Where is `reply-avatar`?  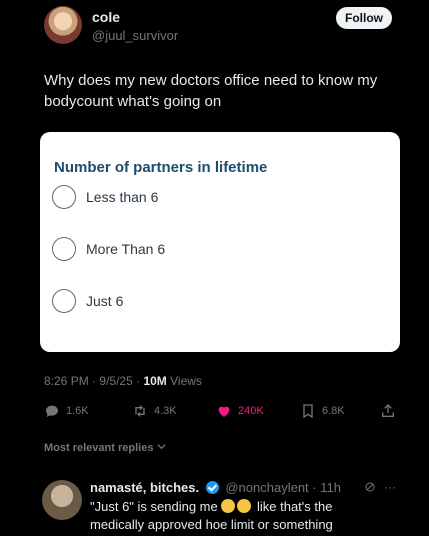 reply-avatar is located at coordinates (62, 500).